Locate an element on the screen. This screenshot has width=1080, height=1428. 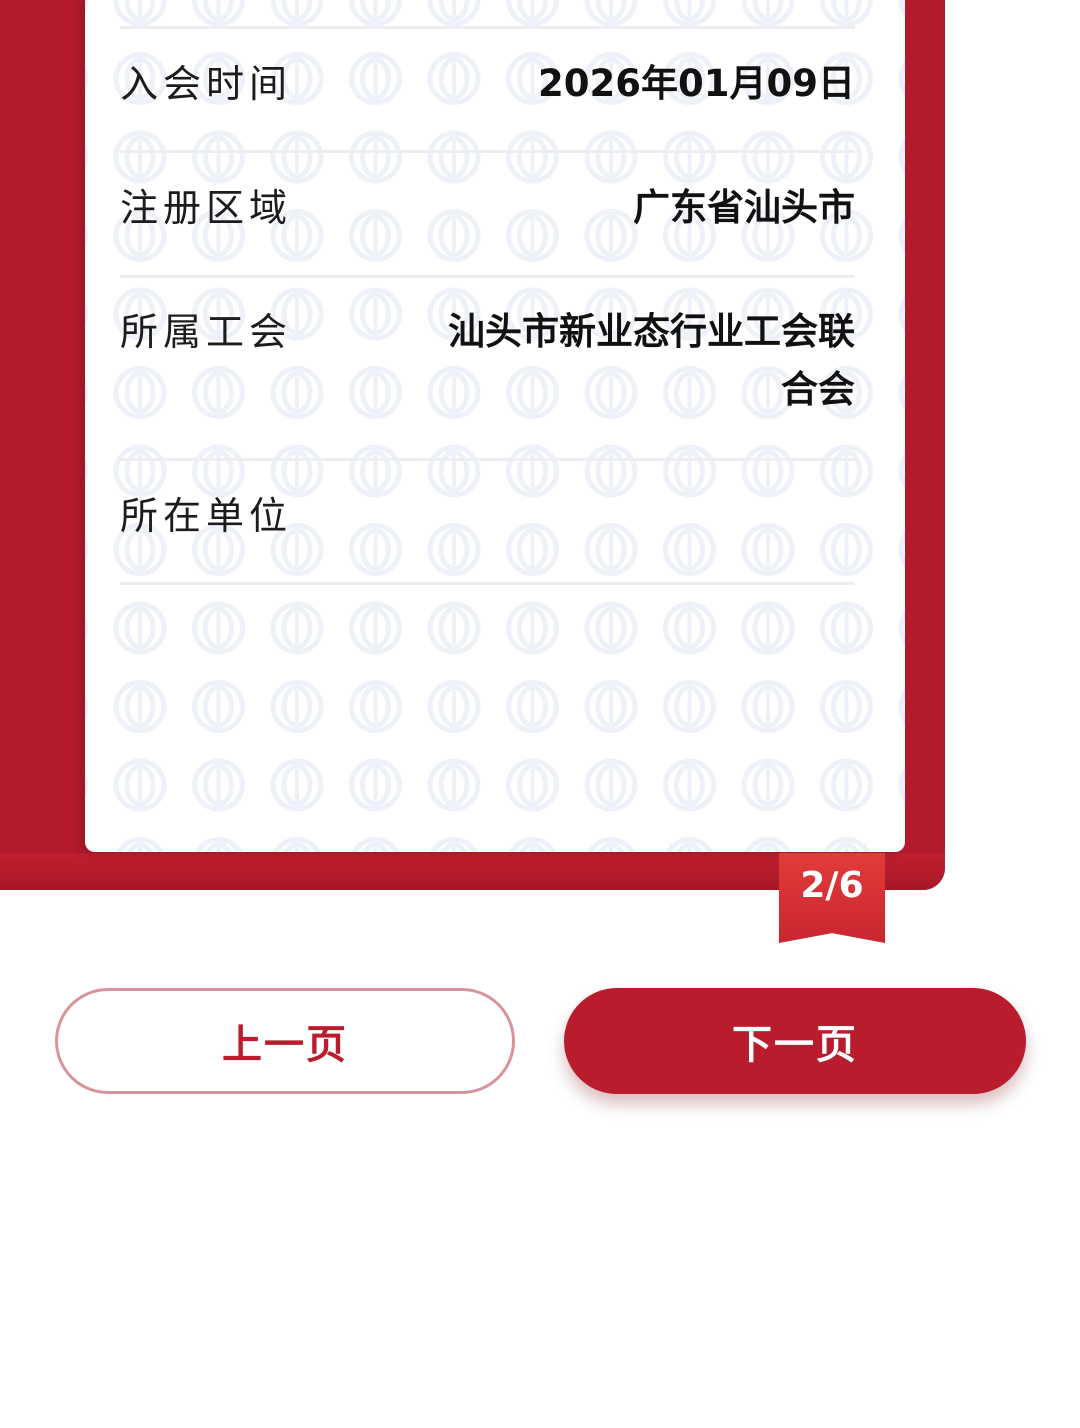
region-label: 注册区域 is located at coordinates (206, 208).